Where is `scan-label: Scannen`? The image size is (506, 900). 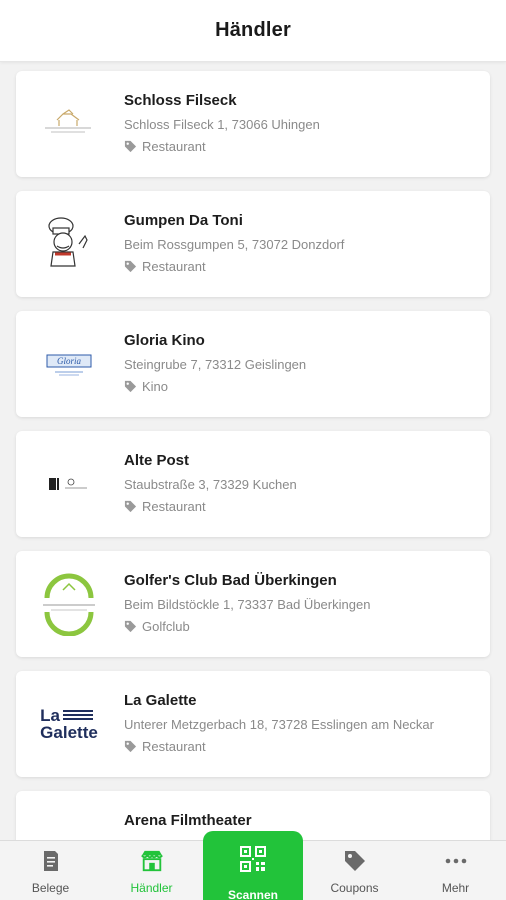
scan-label: Scannen is located at coordinates (252, 894).